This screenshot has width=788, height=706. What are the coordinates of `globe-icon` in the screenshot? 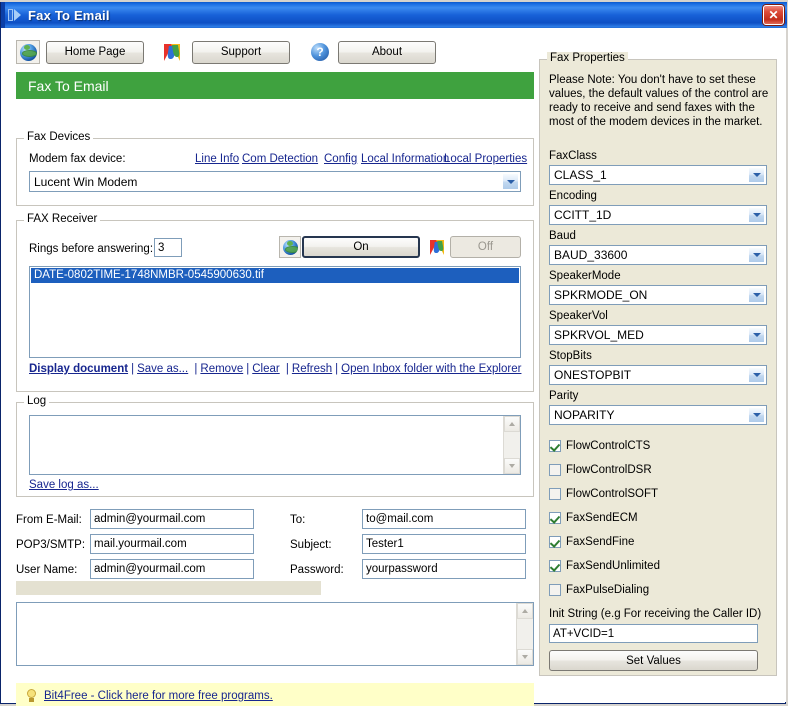 It's located at (28, 52).